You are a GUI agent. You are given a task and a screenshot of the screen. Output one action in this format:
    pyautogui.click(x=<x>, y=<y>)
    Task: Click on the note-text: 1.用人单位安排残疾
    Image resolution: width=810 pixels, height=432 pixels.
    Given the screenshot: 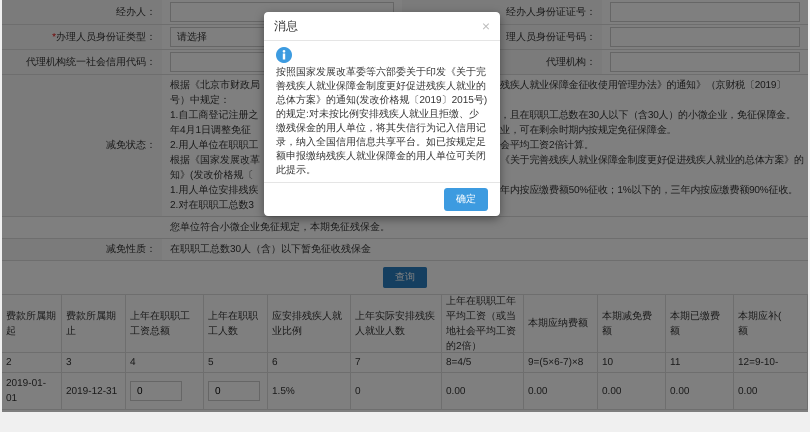 What is the action you would take?
    pyautogui.click(x=215, y=191)
    